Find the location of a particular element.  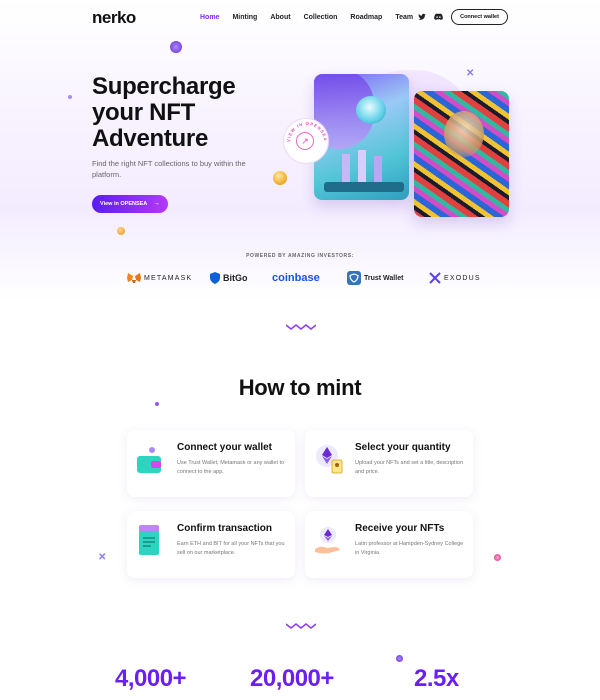

nav-about: About is located at coordinates (280, 17).